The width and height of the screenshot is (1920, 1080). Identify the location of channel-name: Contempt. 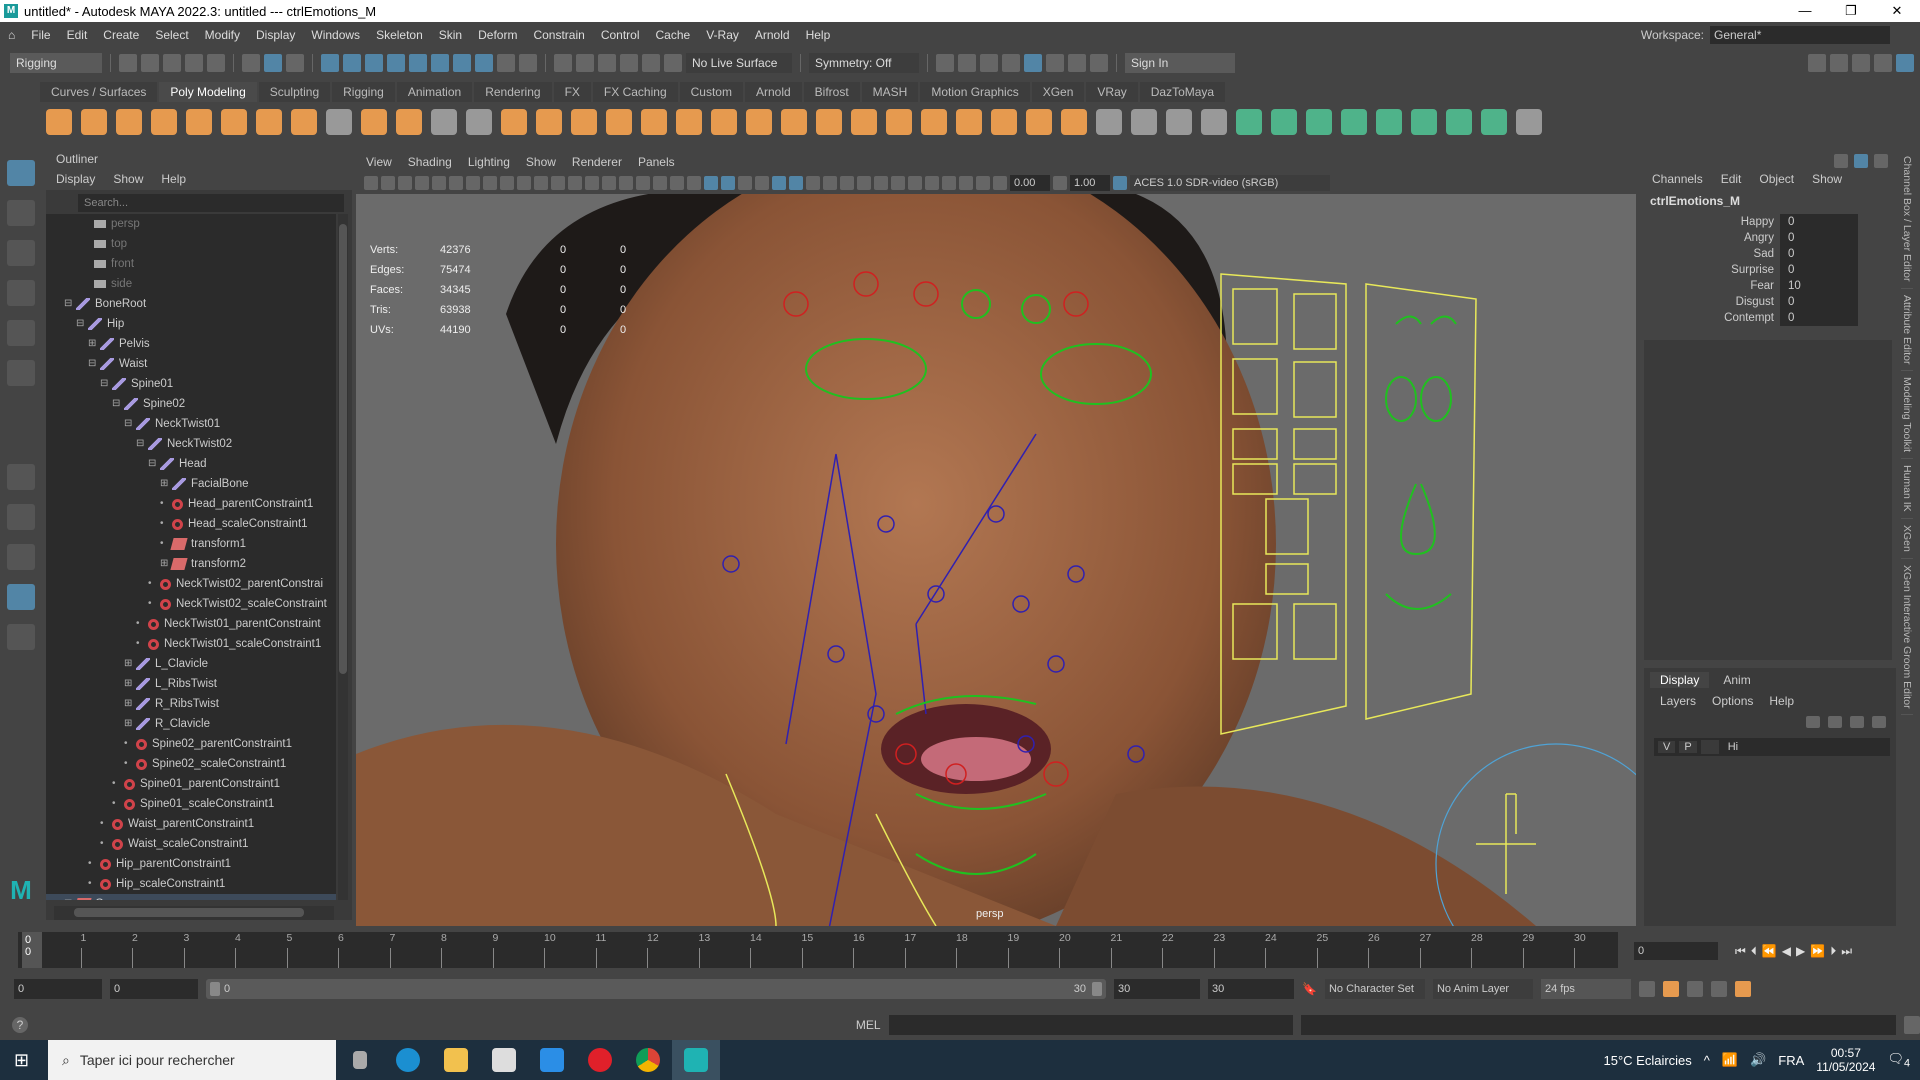
(1710, 318).